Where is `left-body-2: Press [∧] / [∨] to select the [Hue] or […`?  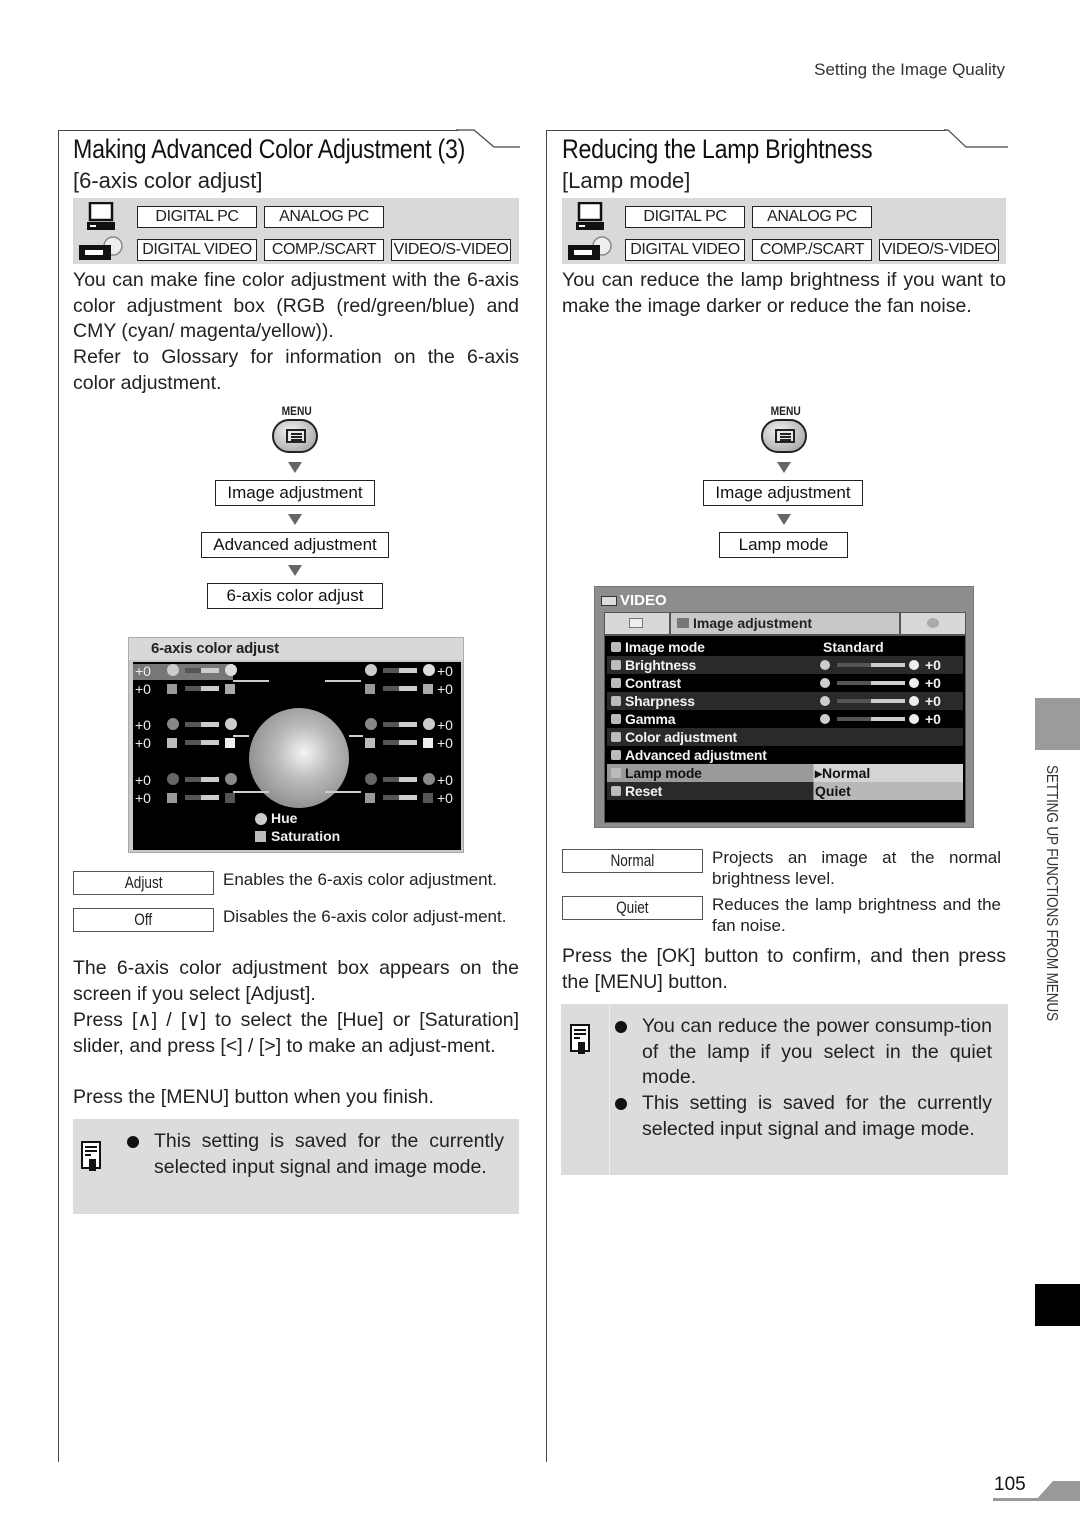 left-body-2: Press [∧] / [∨] to select the [Hue] or [… is located at coordinates (296, 1033).